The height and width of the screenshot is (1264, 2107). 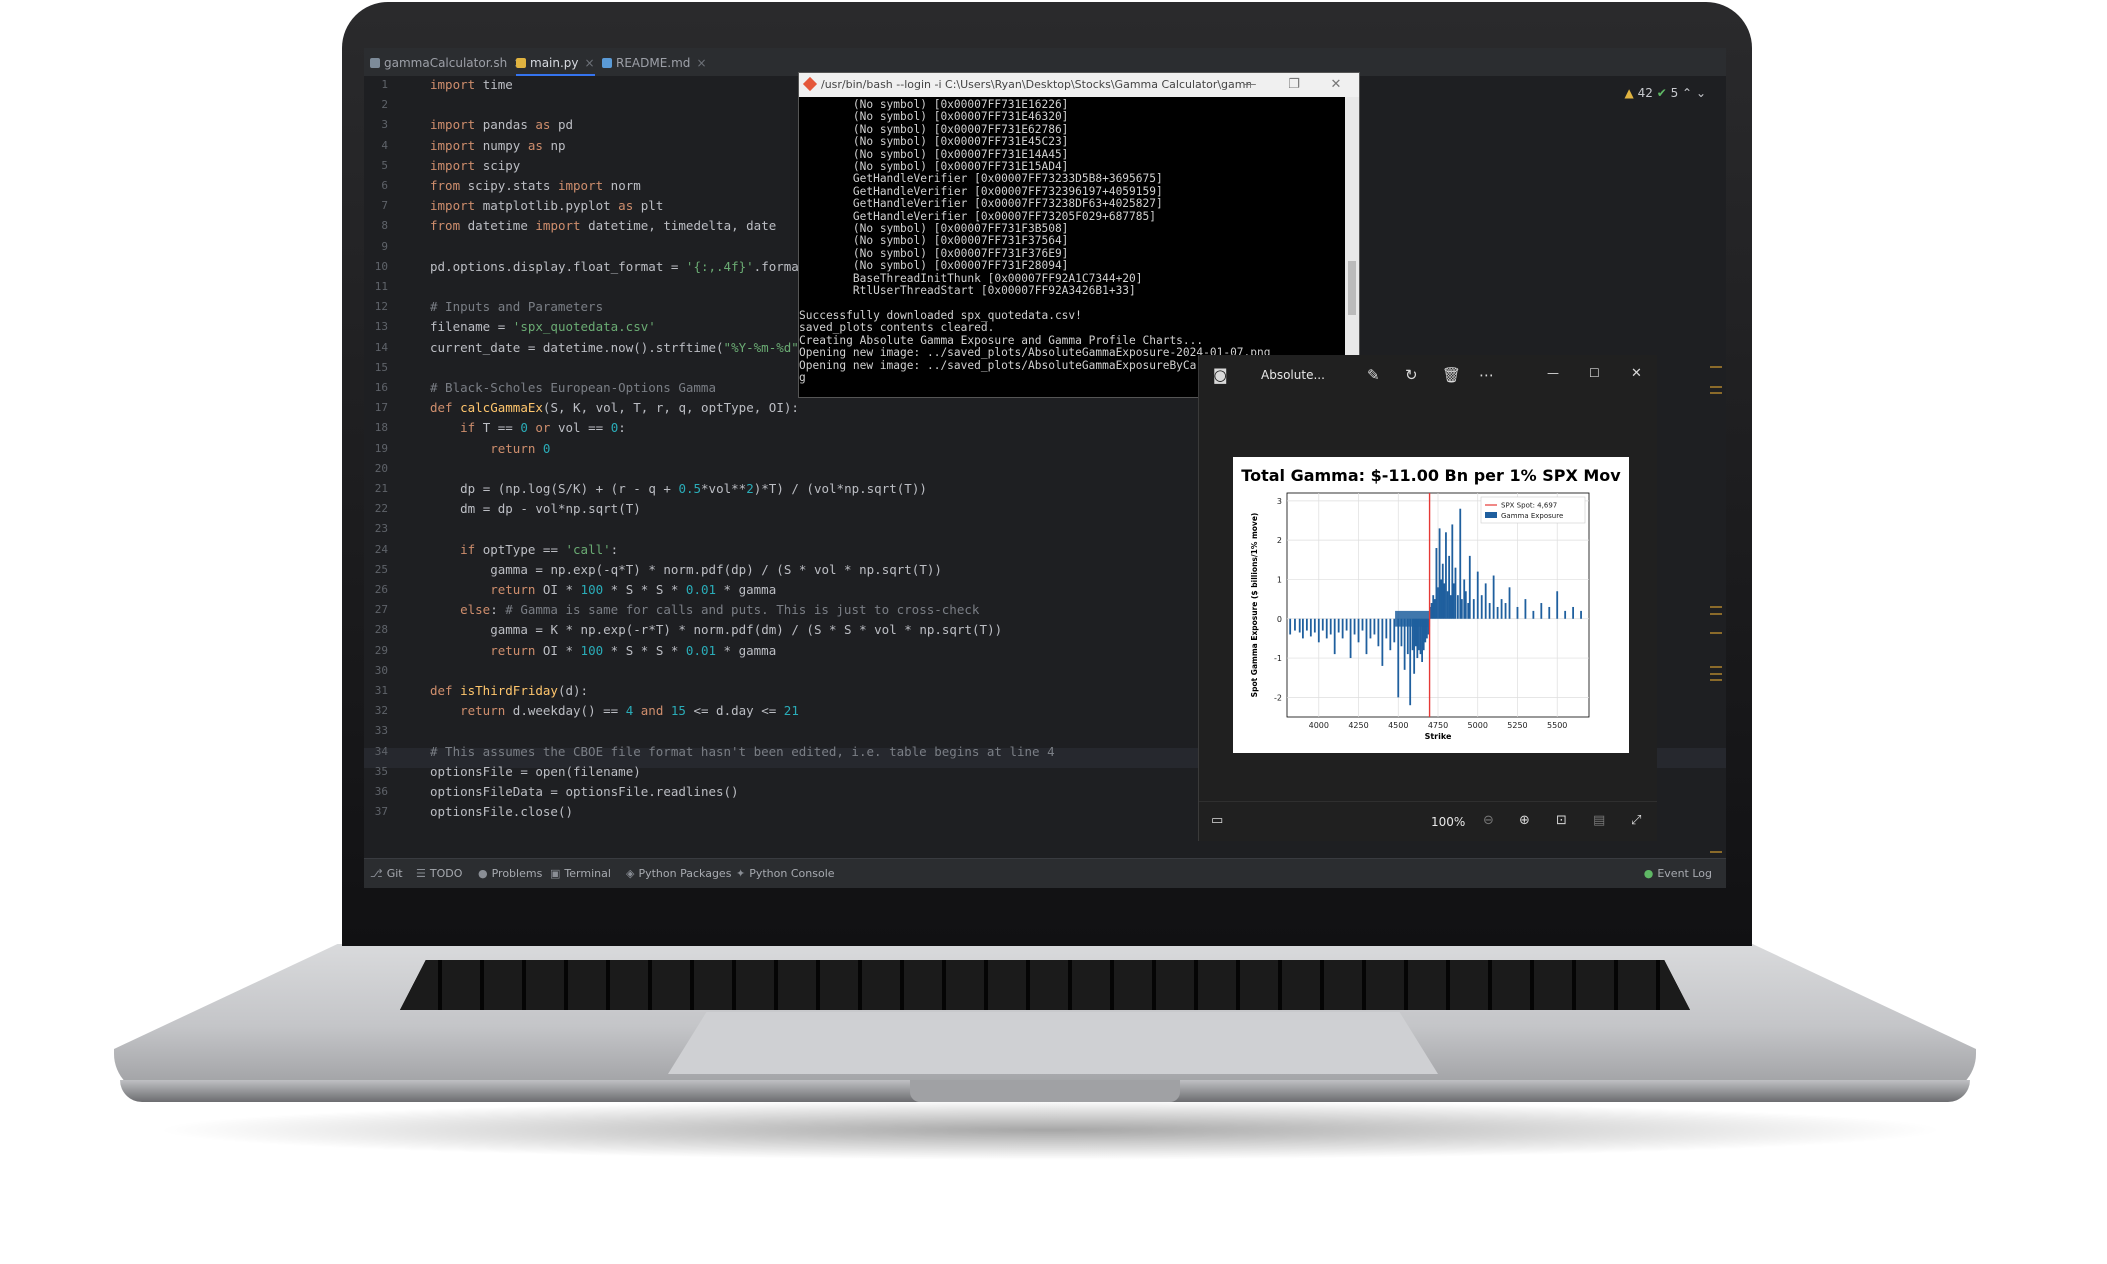 I want to click on code-line: from scipy.stats import norm, so click(x=535, y=185).